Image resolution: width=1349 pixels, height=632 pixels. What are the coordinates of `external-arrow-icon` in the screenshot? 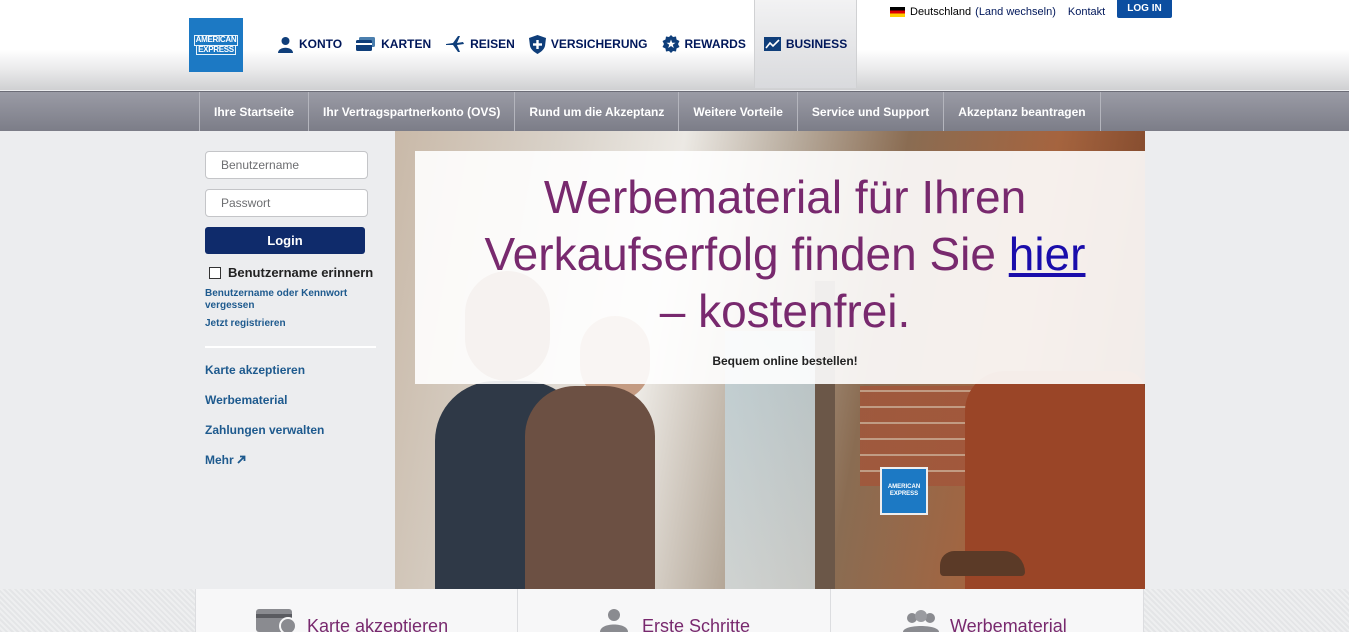 It's located at (241, 459).